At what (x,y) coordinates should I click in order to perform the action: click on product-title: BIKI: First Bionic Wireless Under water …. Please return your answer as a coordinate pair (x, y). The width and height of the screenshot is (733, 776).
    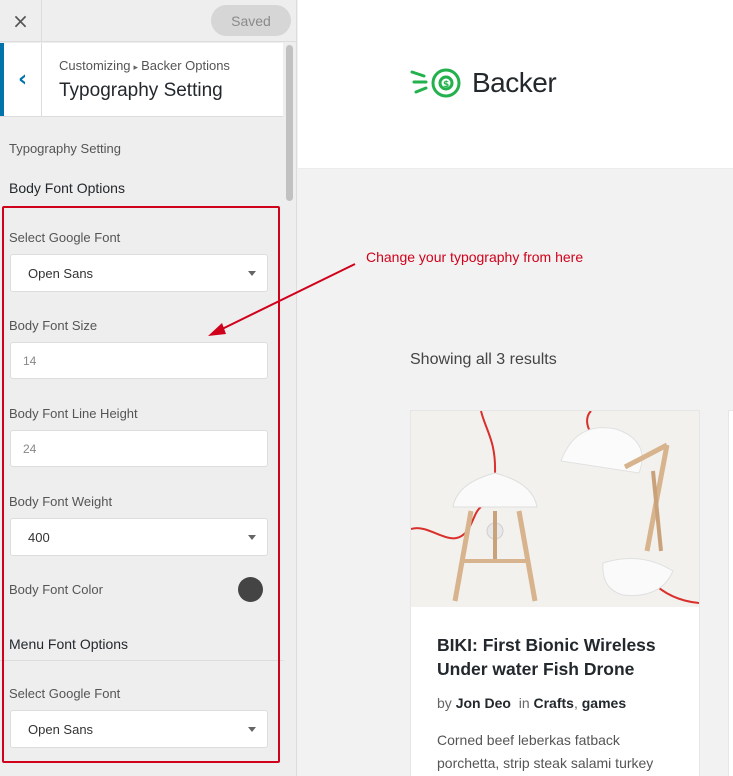
    Looking at the image, I should click on (562, 657).